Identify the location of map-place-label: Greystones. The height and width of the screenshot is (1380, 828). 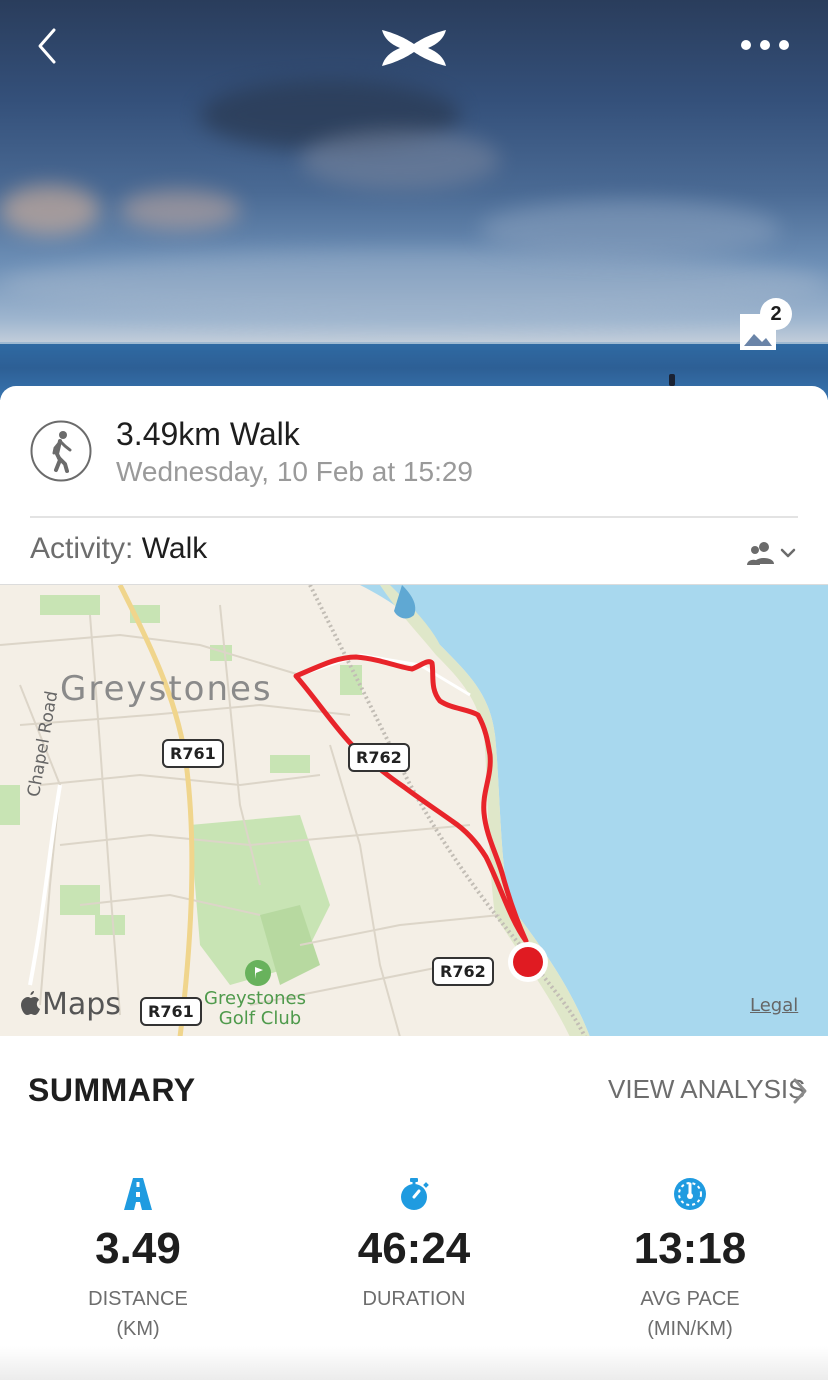
(166, 689).